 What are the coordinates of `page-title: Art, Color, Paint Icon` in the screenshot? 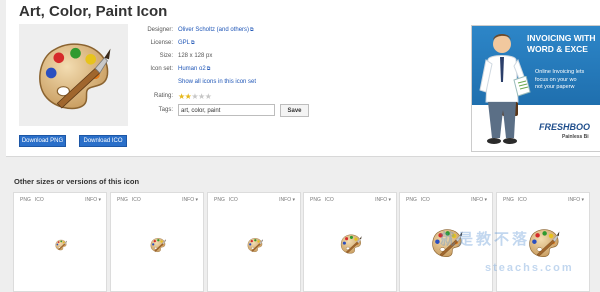 It's located at (93, 11).